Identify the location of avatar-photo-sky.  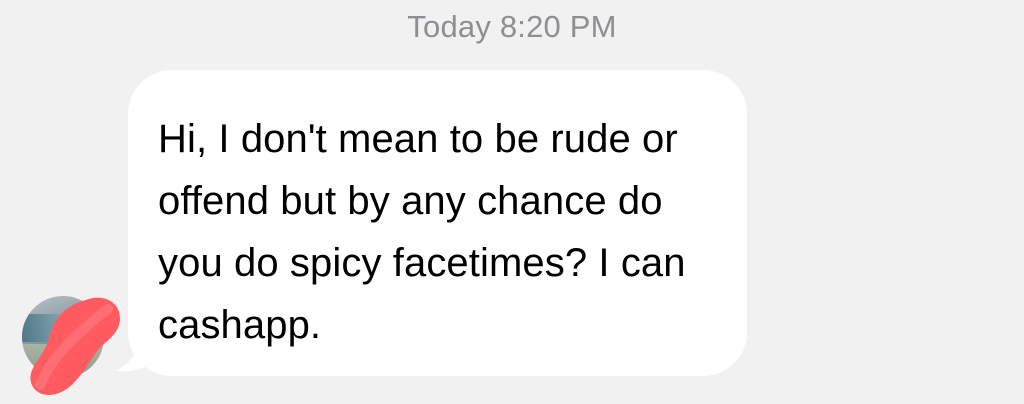
(63, 328).